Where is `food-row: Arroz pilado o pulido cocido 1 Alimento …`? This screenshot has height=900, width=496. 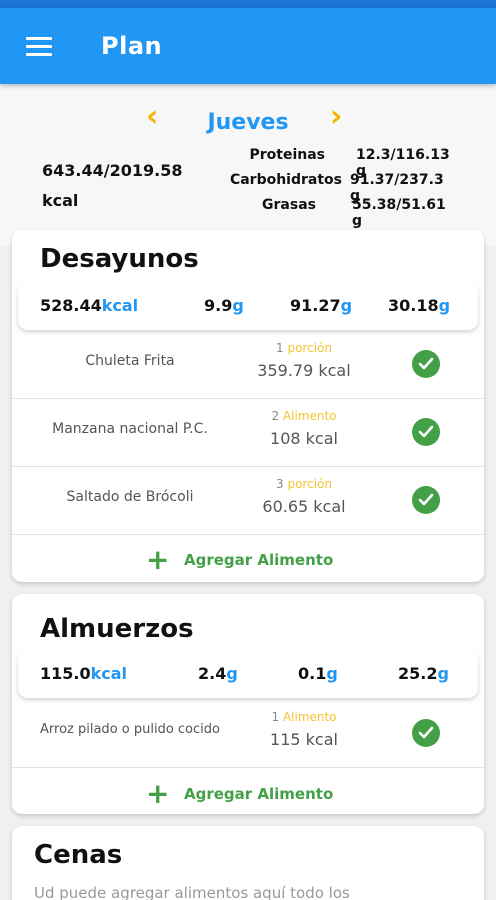
food-row: Arroz pilado o pulido cocido 1 Alimento … is located at coordinates (248, 734).